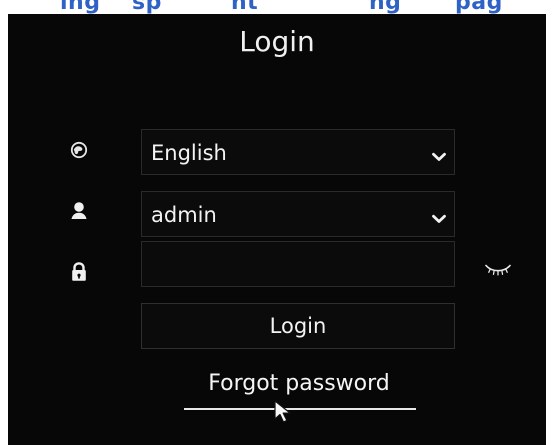 The width and height of the screenshot is (559, 445). I want to click on user-icon, so click(79, 211).